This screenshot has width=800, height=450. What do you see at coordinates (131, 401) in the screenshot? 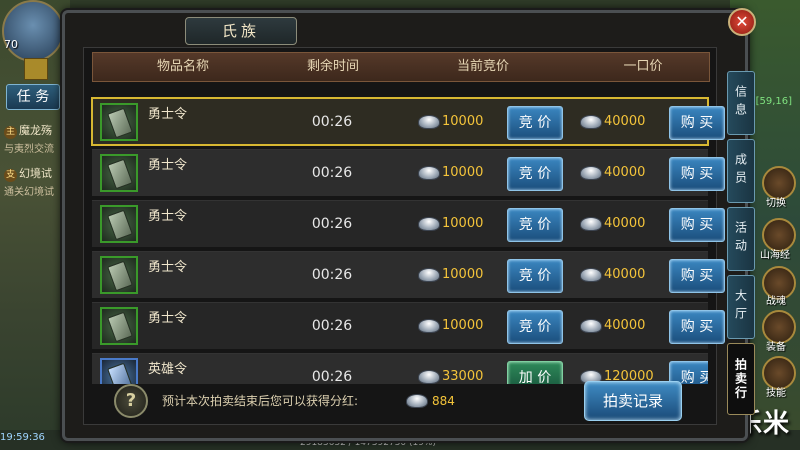
I see `help-icon: ?` at bounding box center [131, 401].